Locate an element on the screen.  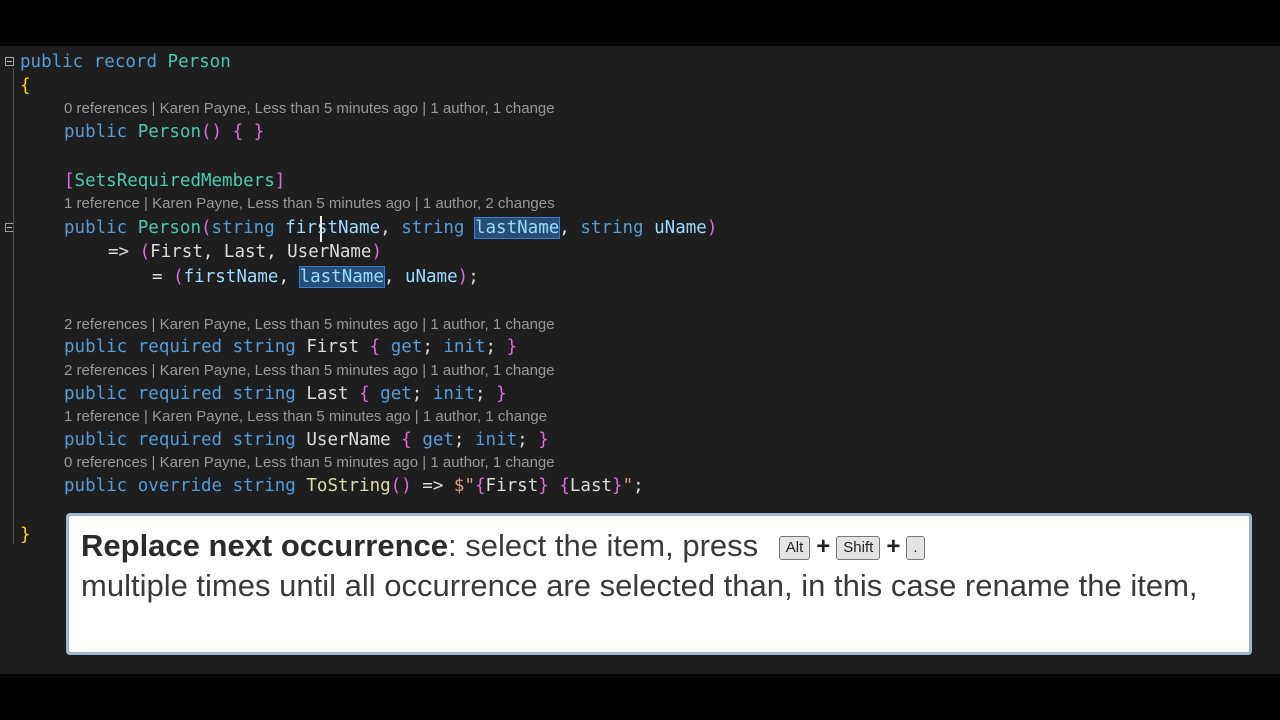
property-name: First is located at coordinates (333, 347).